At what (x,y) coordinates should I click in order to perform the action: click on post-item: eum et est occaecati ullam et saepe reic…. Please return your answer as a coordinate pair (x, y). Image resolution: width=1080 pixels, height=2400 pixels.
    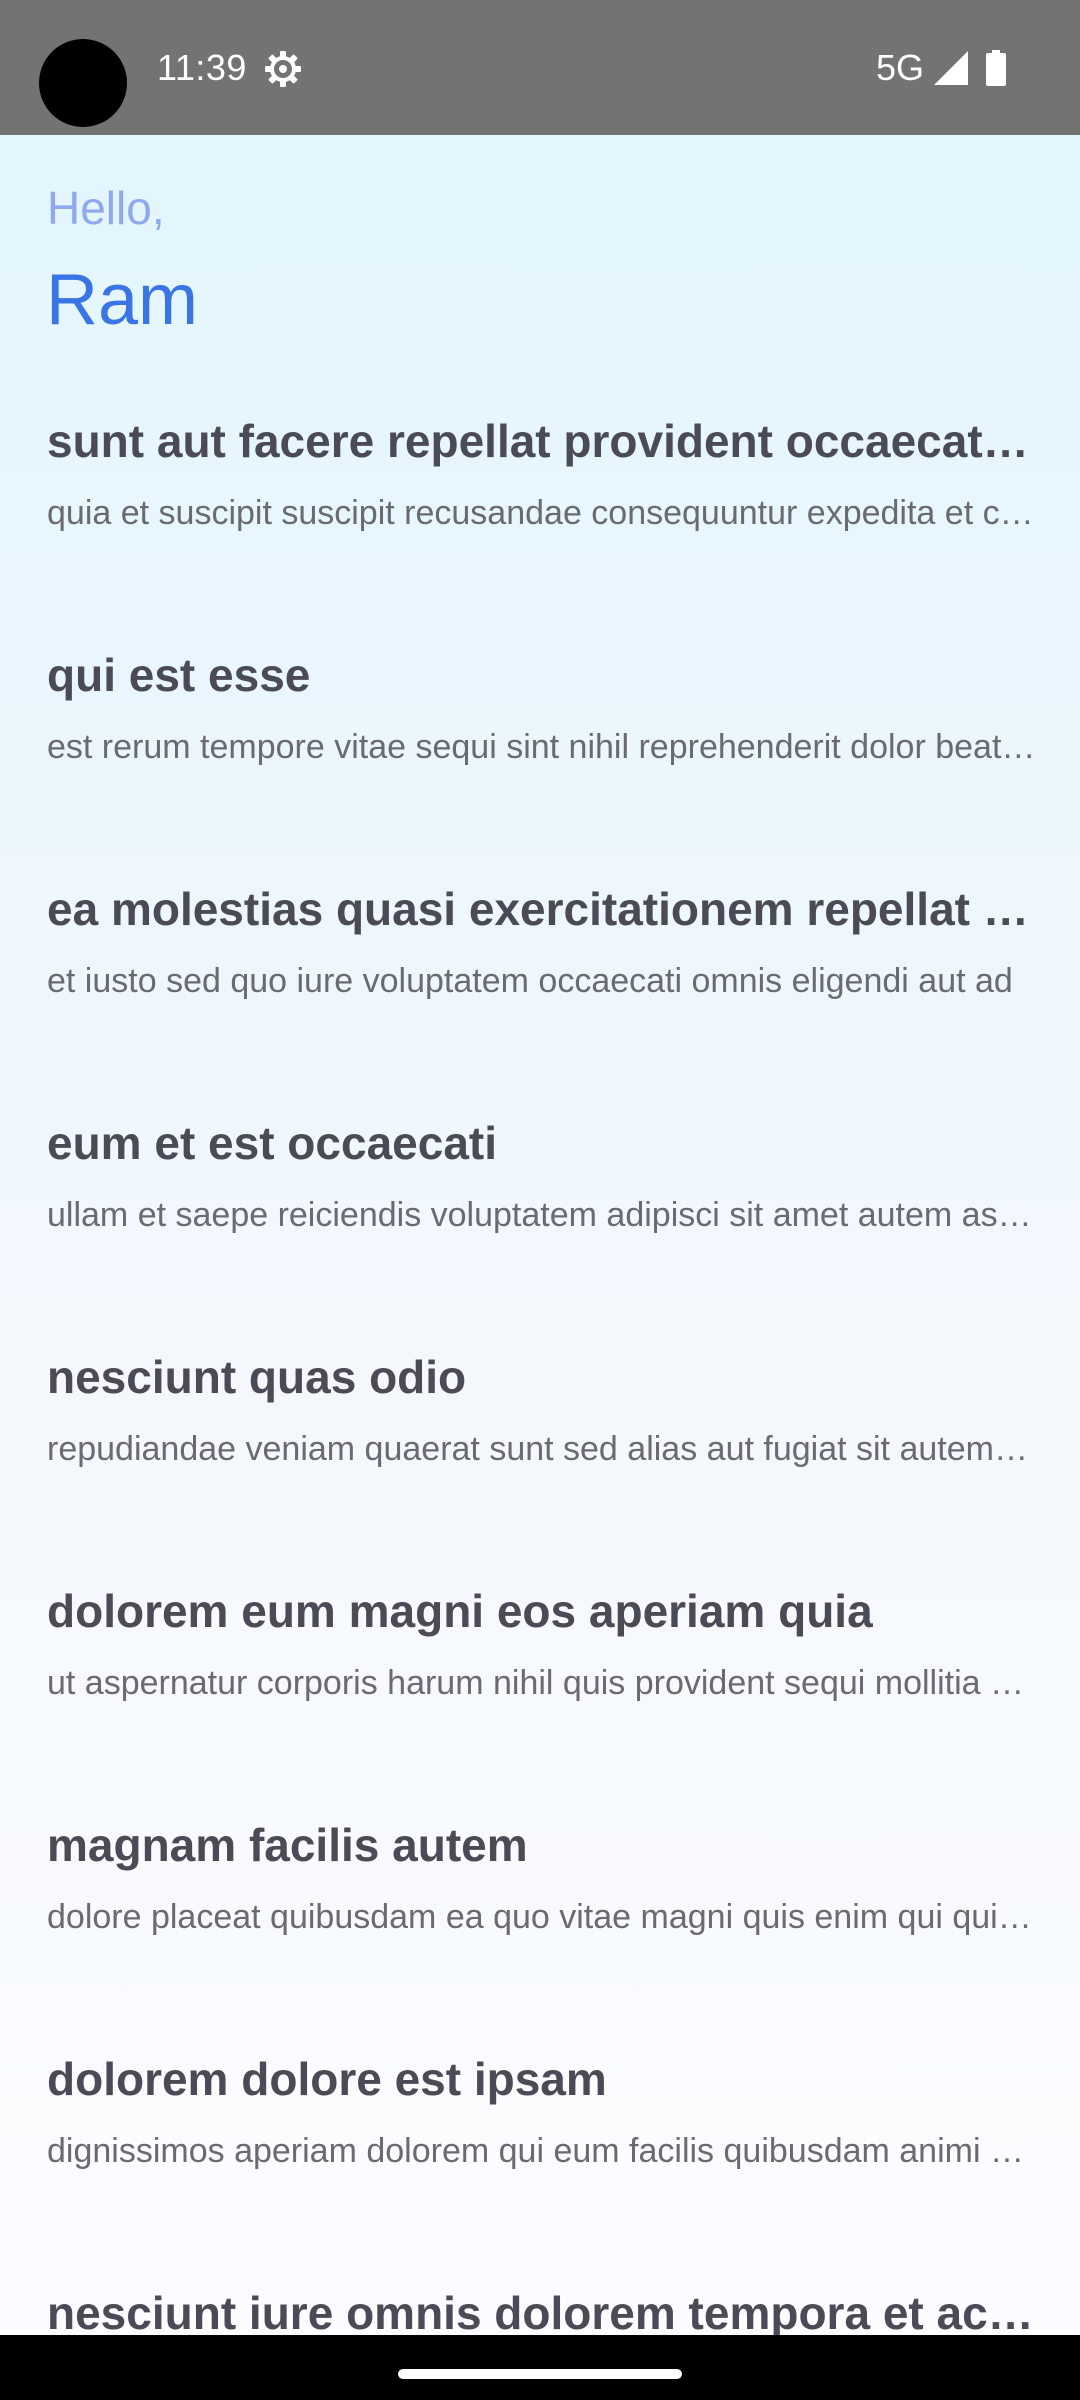
    Looking at the image, I should click on (542, 1232).